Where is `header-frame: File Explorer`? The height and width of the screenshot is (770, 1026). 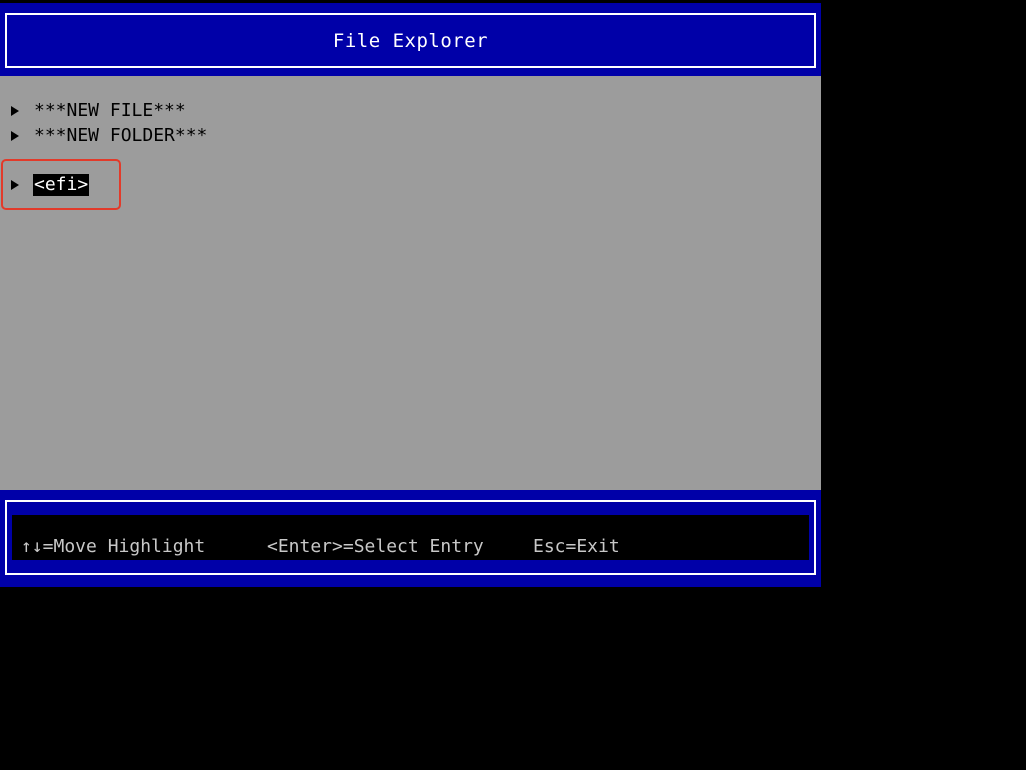 header-frame: File Explorer is located at coordinates (410, 40).